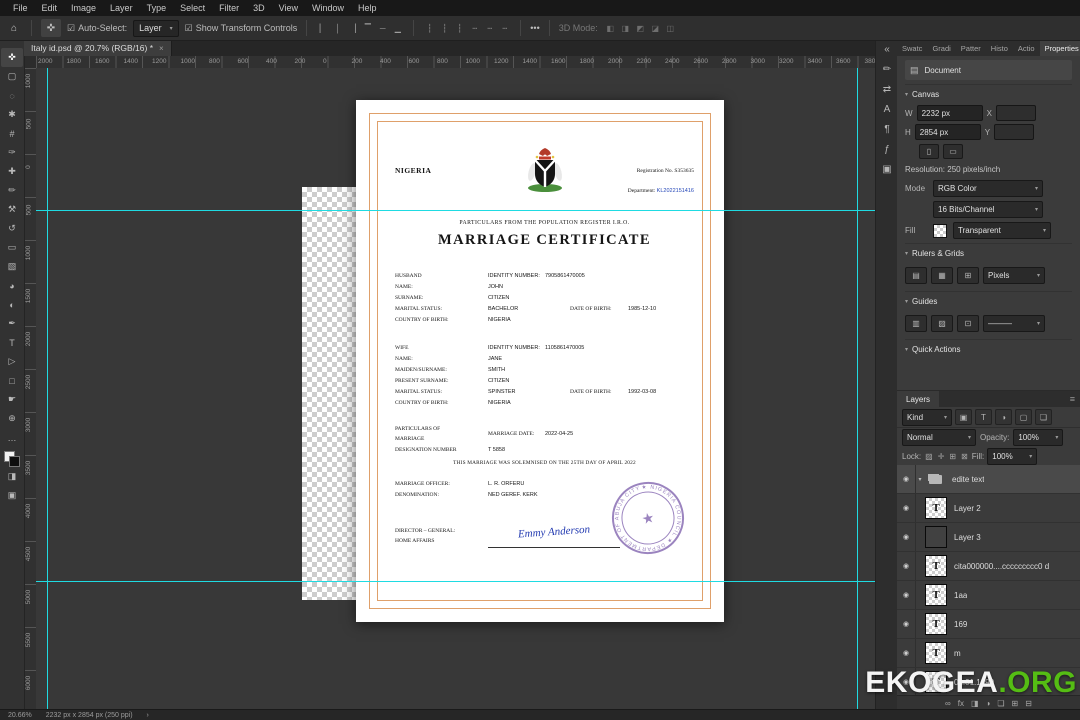  Describe the element at coordinates (12, 209) in the screenshot. I see `clone-stamp-tool: ⚒` at that location.